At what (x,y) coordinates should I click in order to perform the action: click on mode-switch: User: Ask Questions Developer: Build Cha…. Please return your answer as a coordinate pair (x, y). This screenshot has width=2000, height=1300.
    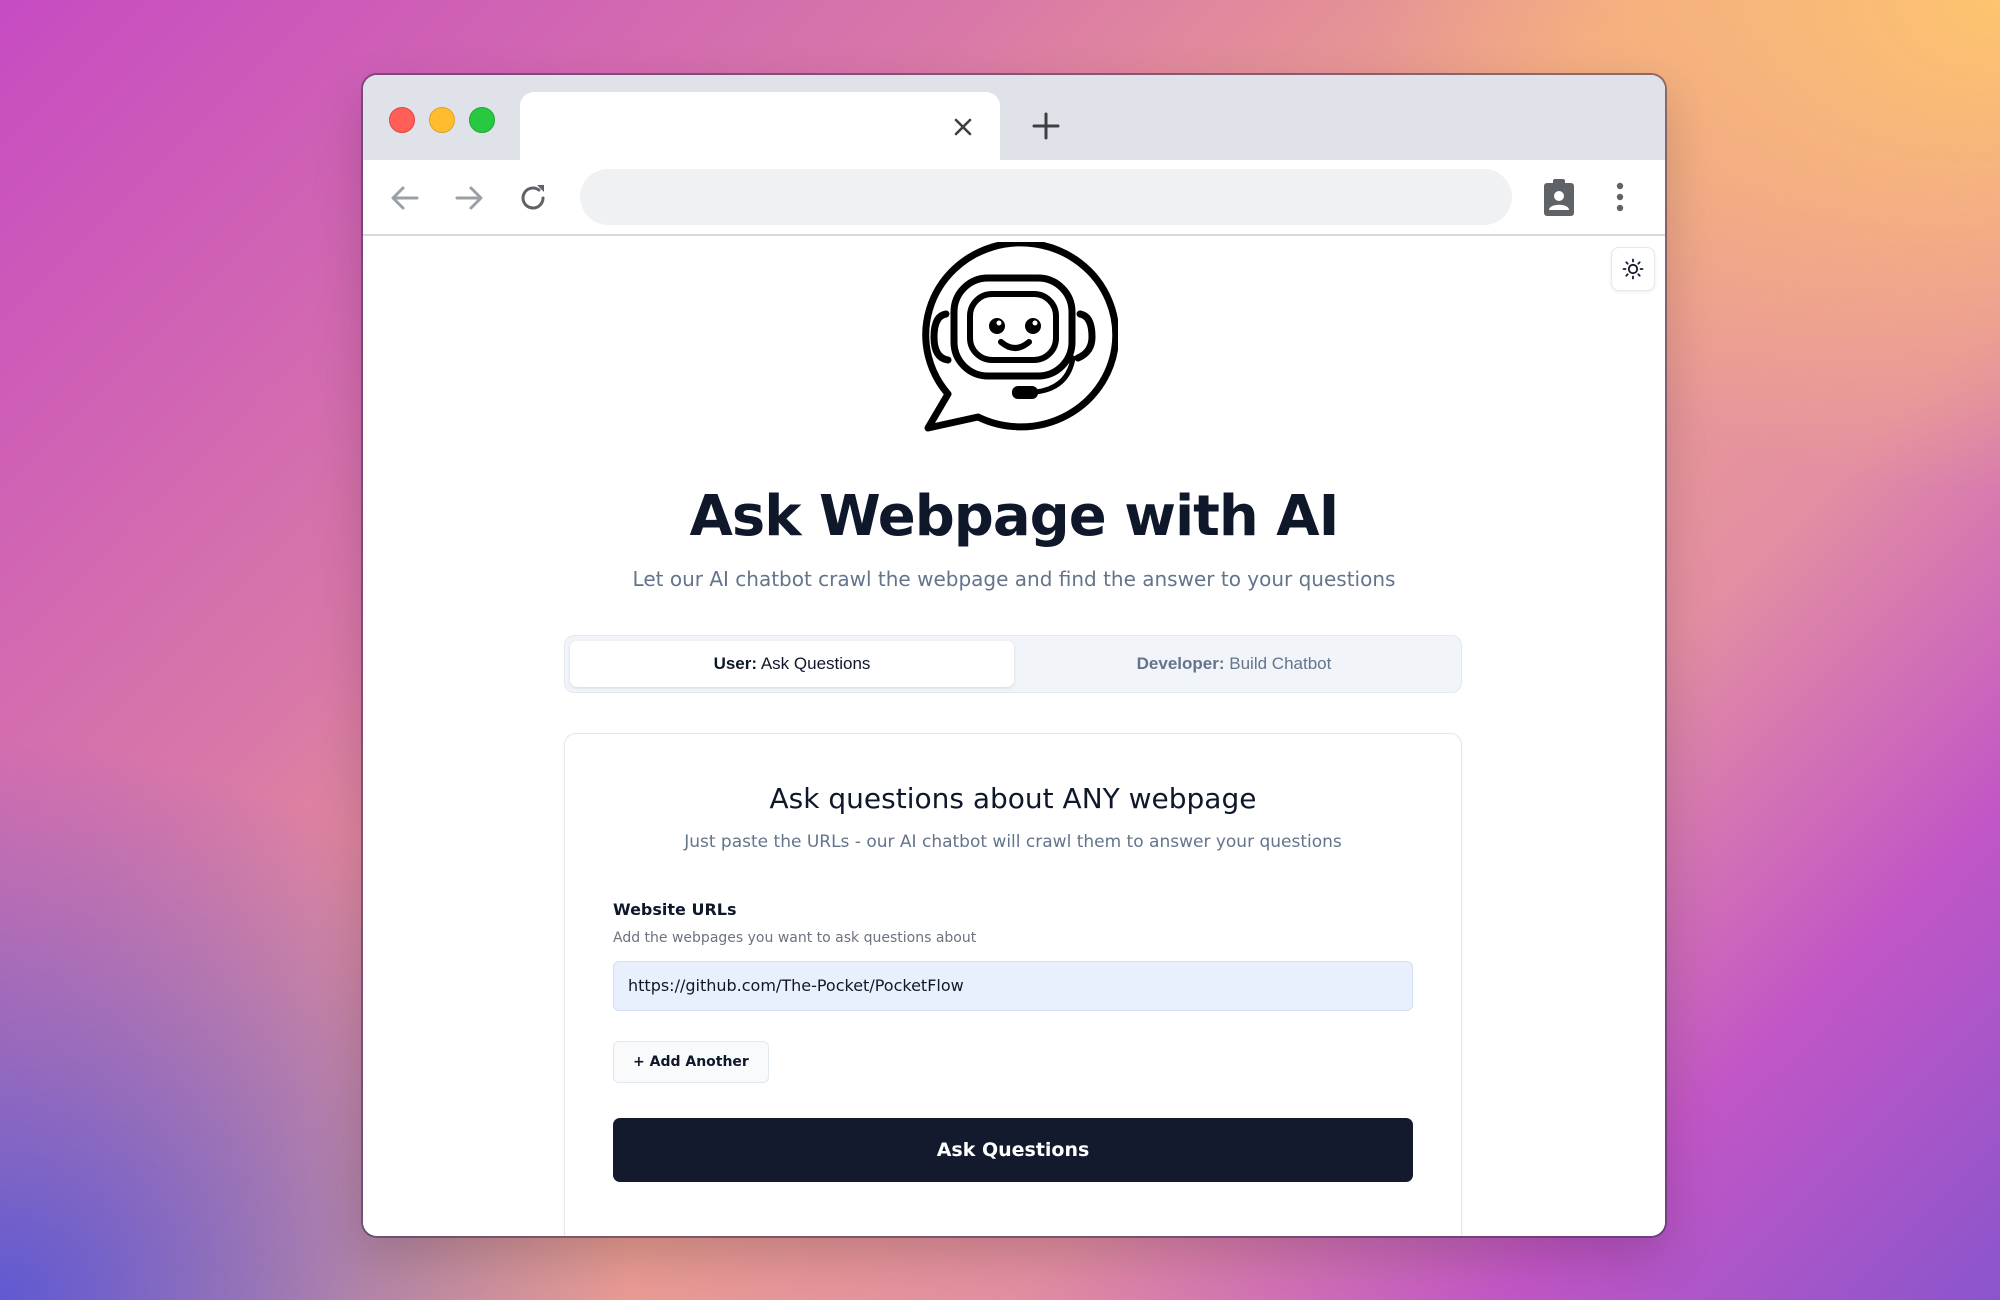
    Looking at the image, I should click on (1013, 664).